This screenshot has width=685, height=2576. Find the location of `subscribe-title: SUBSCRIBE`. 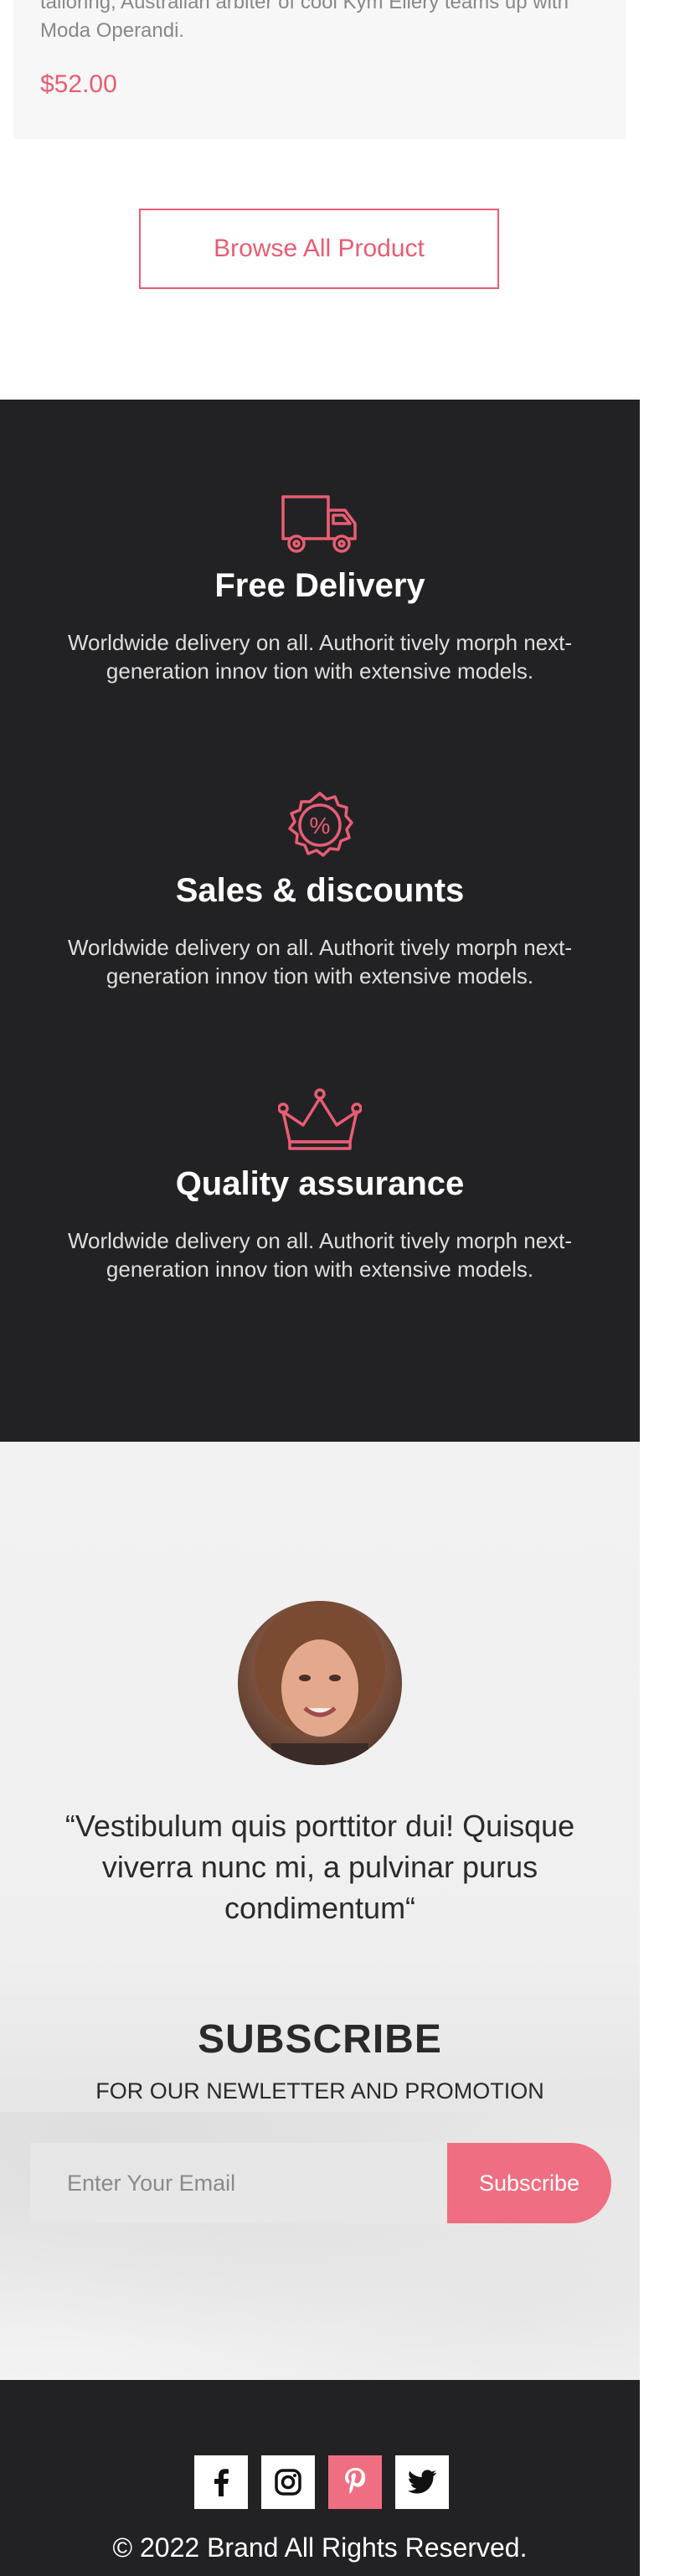

subscribe-title: SUBSCRIBE is located at coordinates (320, 2039).